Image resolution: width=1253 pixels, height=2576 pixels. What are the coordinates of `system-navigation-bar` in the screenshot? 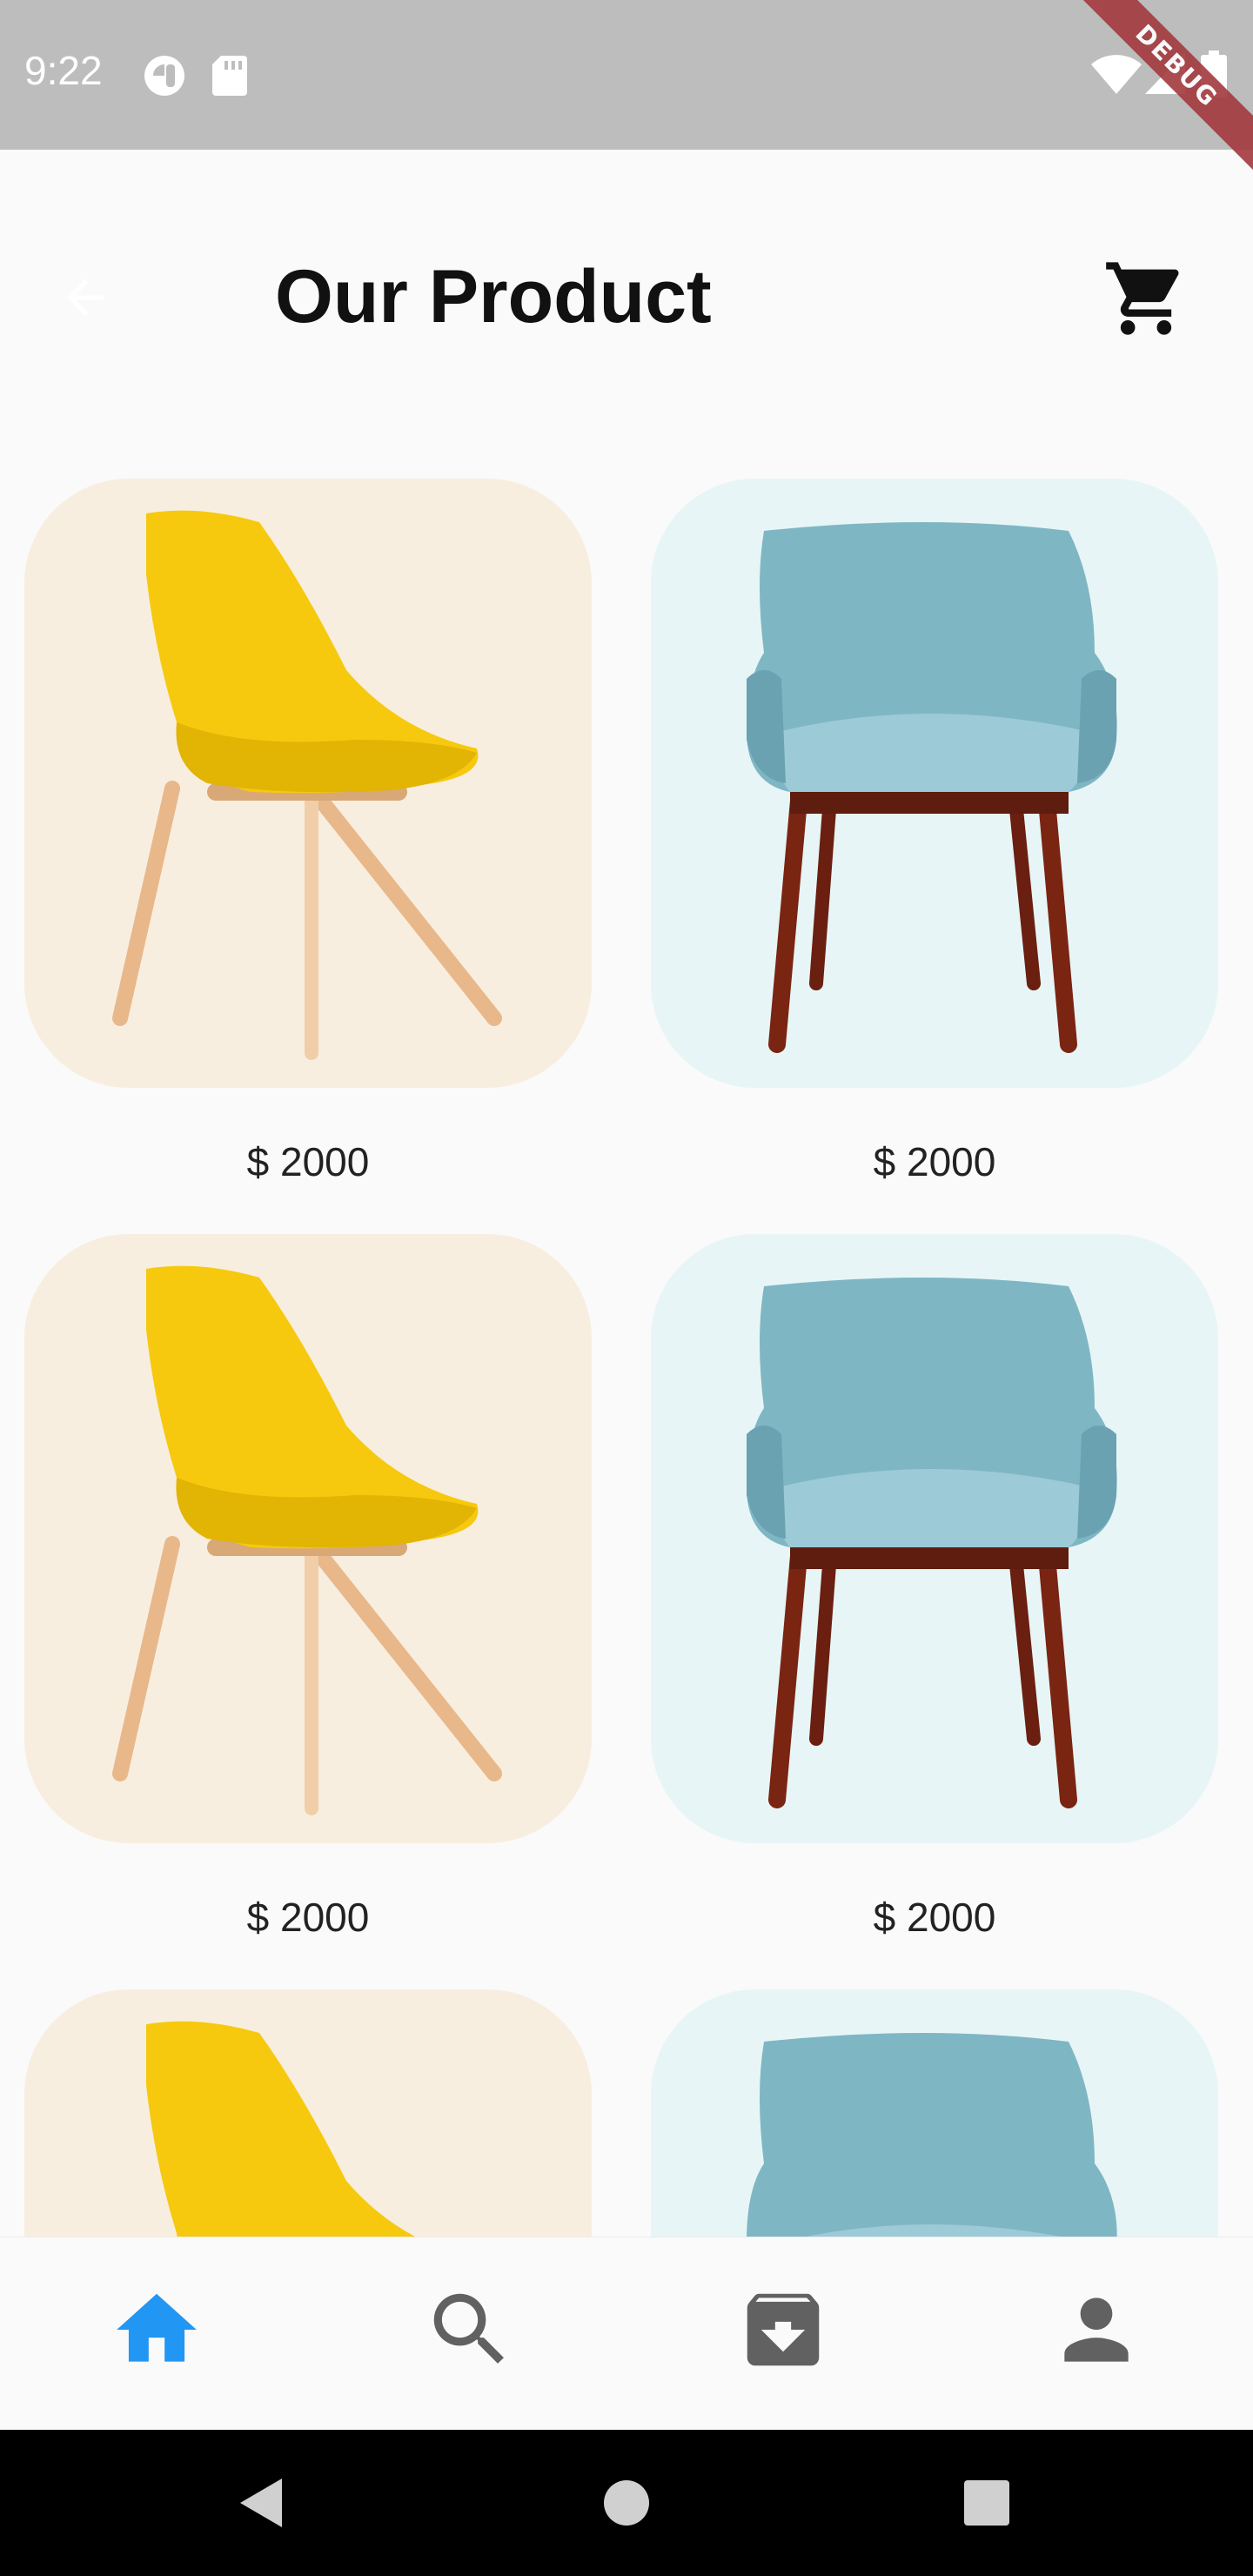 It's located at (626, 2503).